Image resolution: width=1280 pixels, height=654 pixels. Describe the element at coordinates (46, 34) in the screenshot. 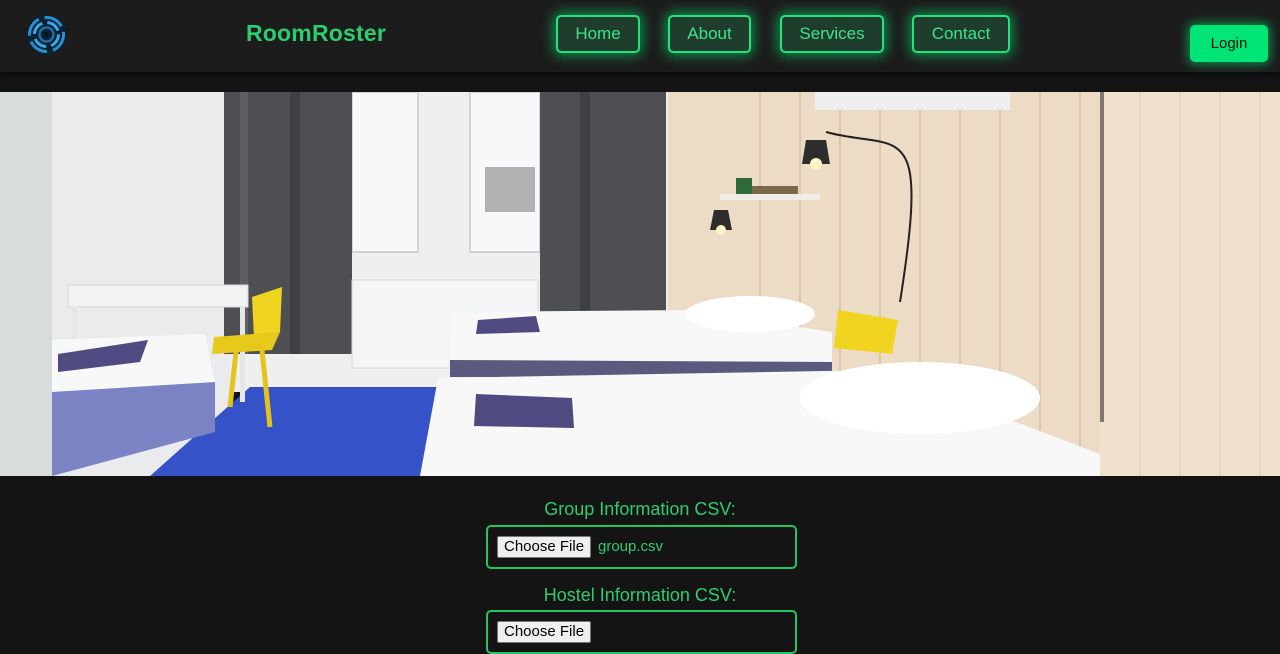

I see `logo-icon` at that location.